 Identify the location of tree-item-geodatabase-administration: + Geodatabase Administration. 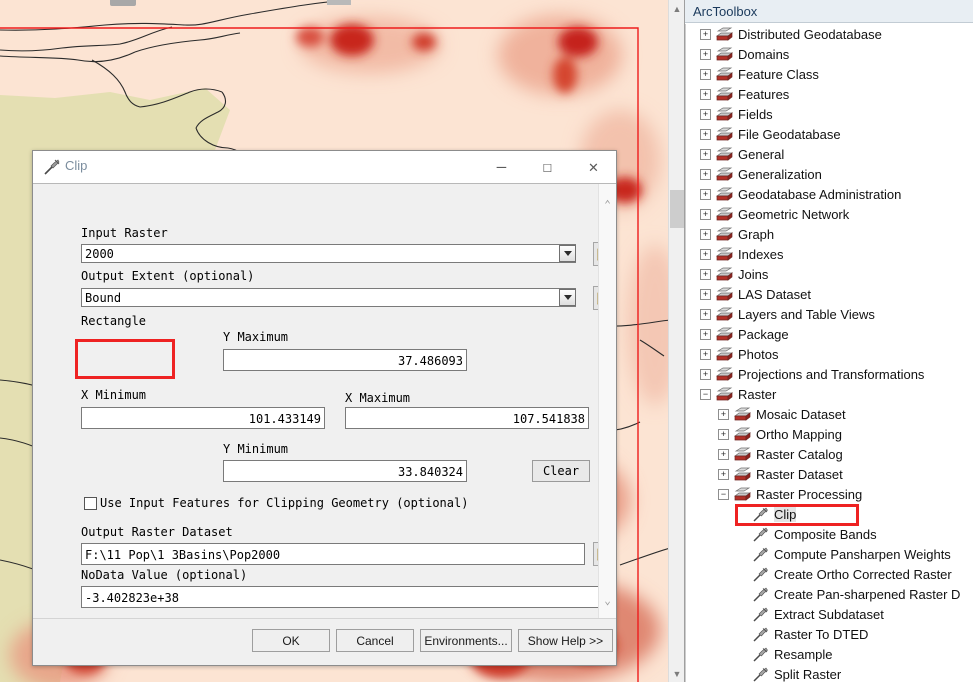
(829, 194).